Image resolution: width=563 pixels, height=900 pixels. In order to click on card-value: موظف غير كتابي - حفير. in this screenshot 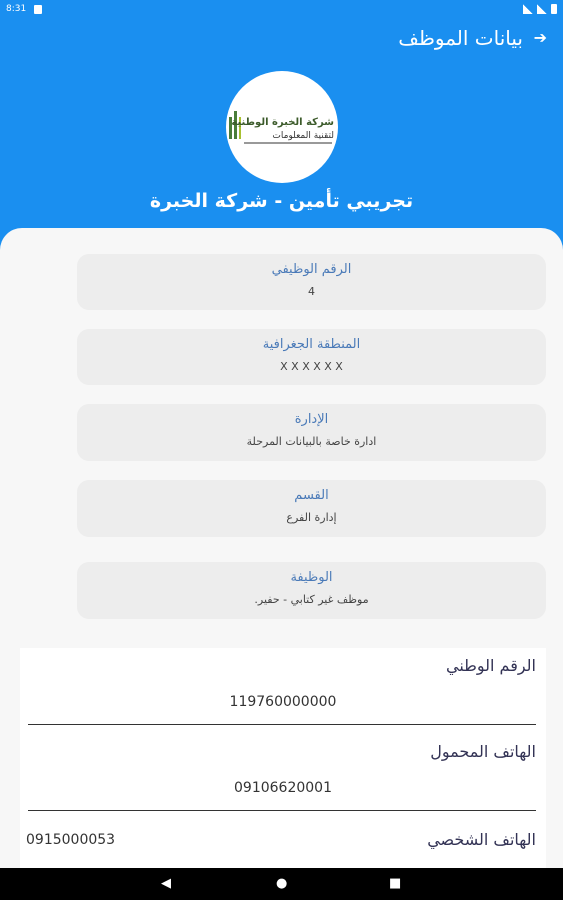, I will do `click(311, 599)`.